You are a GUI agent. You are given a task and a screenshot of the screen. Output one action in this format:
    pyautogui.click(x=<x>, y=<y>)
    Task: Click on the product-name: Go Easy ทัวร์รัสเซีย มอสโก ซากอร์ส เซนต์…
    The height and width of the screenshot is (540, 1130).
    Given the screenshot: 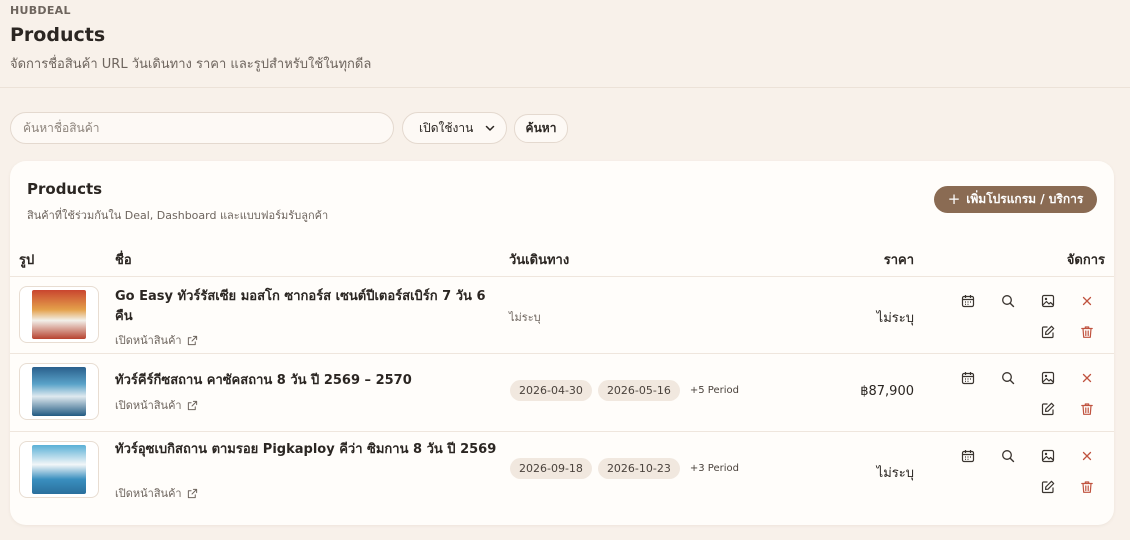 What is the action you would take?
    pyautogui.click(x=300, y=306)
    